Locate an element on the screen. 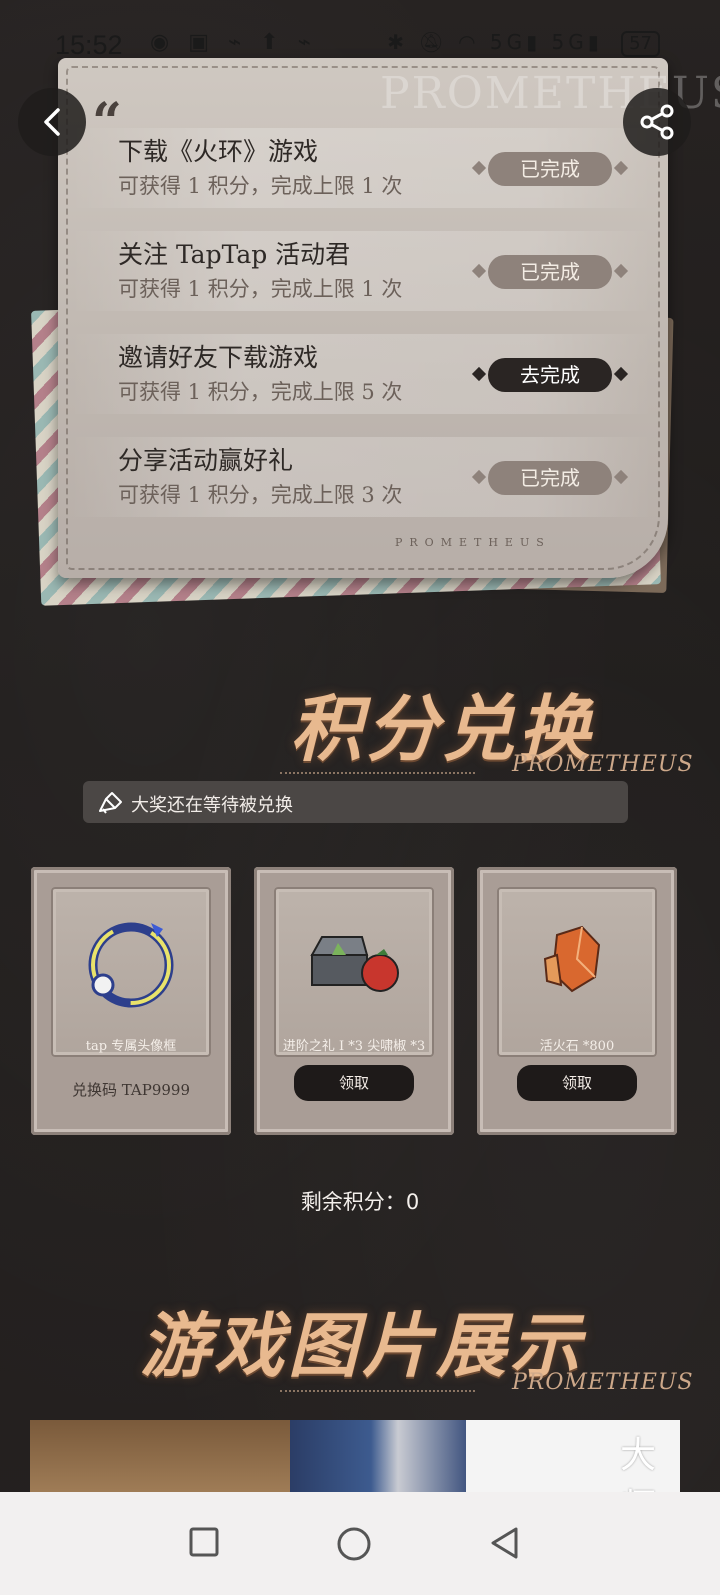 The height and width of the screenshot is (1595, 720). reward-frame: 进阶之礼 I *3 尖啸椒 *3 is located at coordinates (354, 972).